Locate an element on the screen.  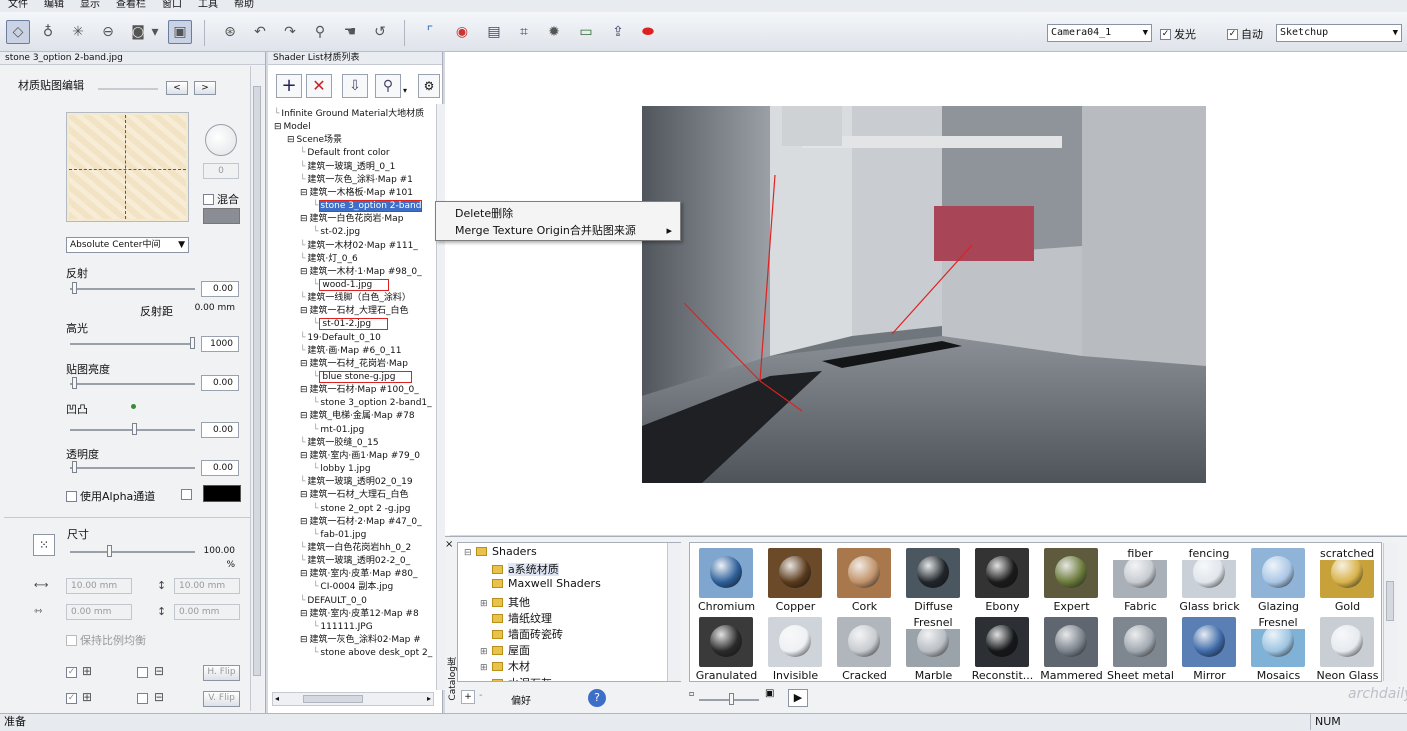
context-delete-item: Delete删除 is located at coordinates (558, 213).